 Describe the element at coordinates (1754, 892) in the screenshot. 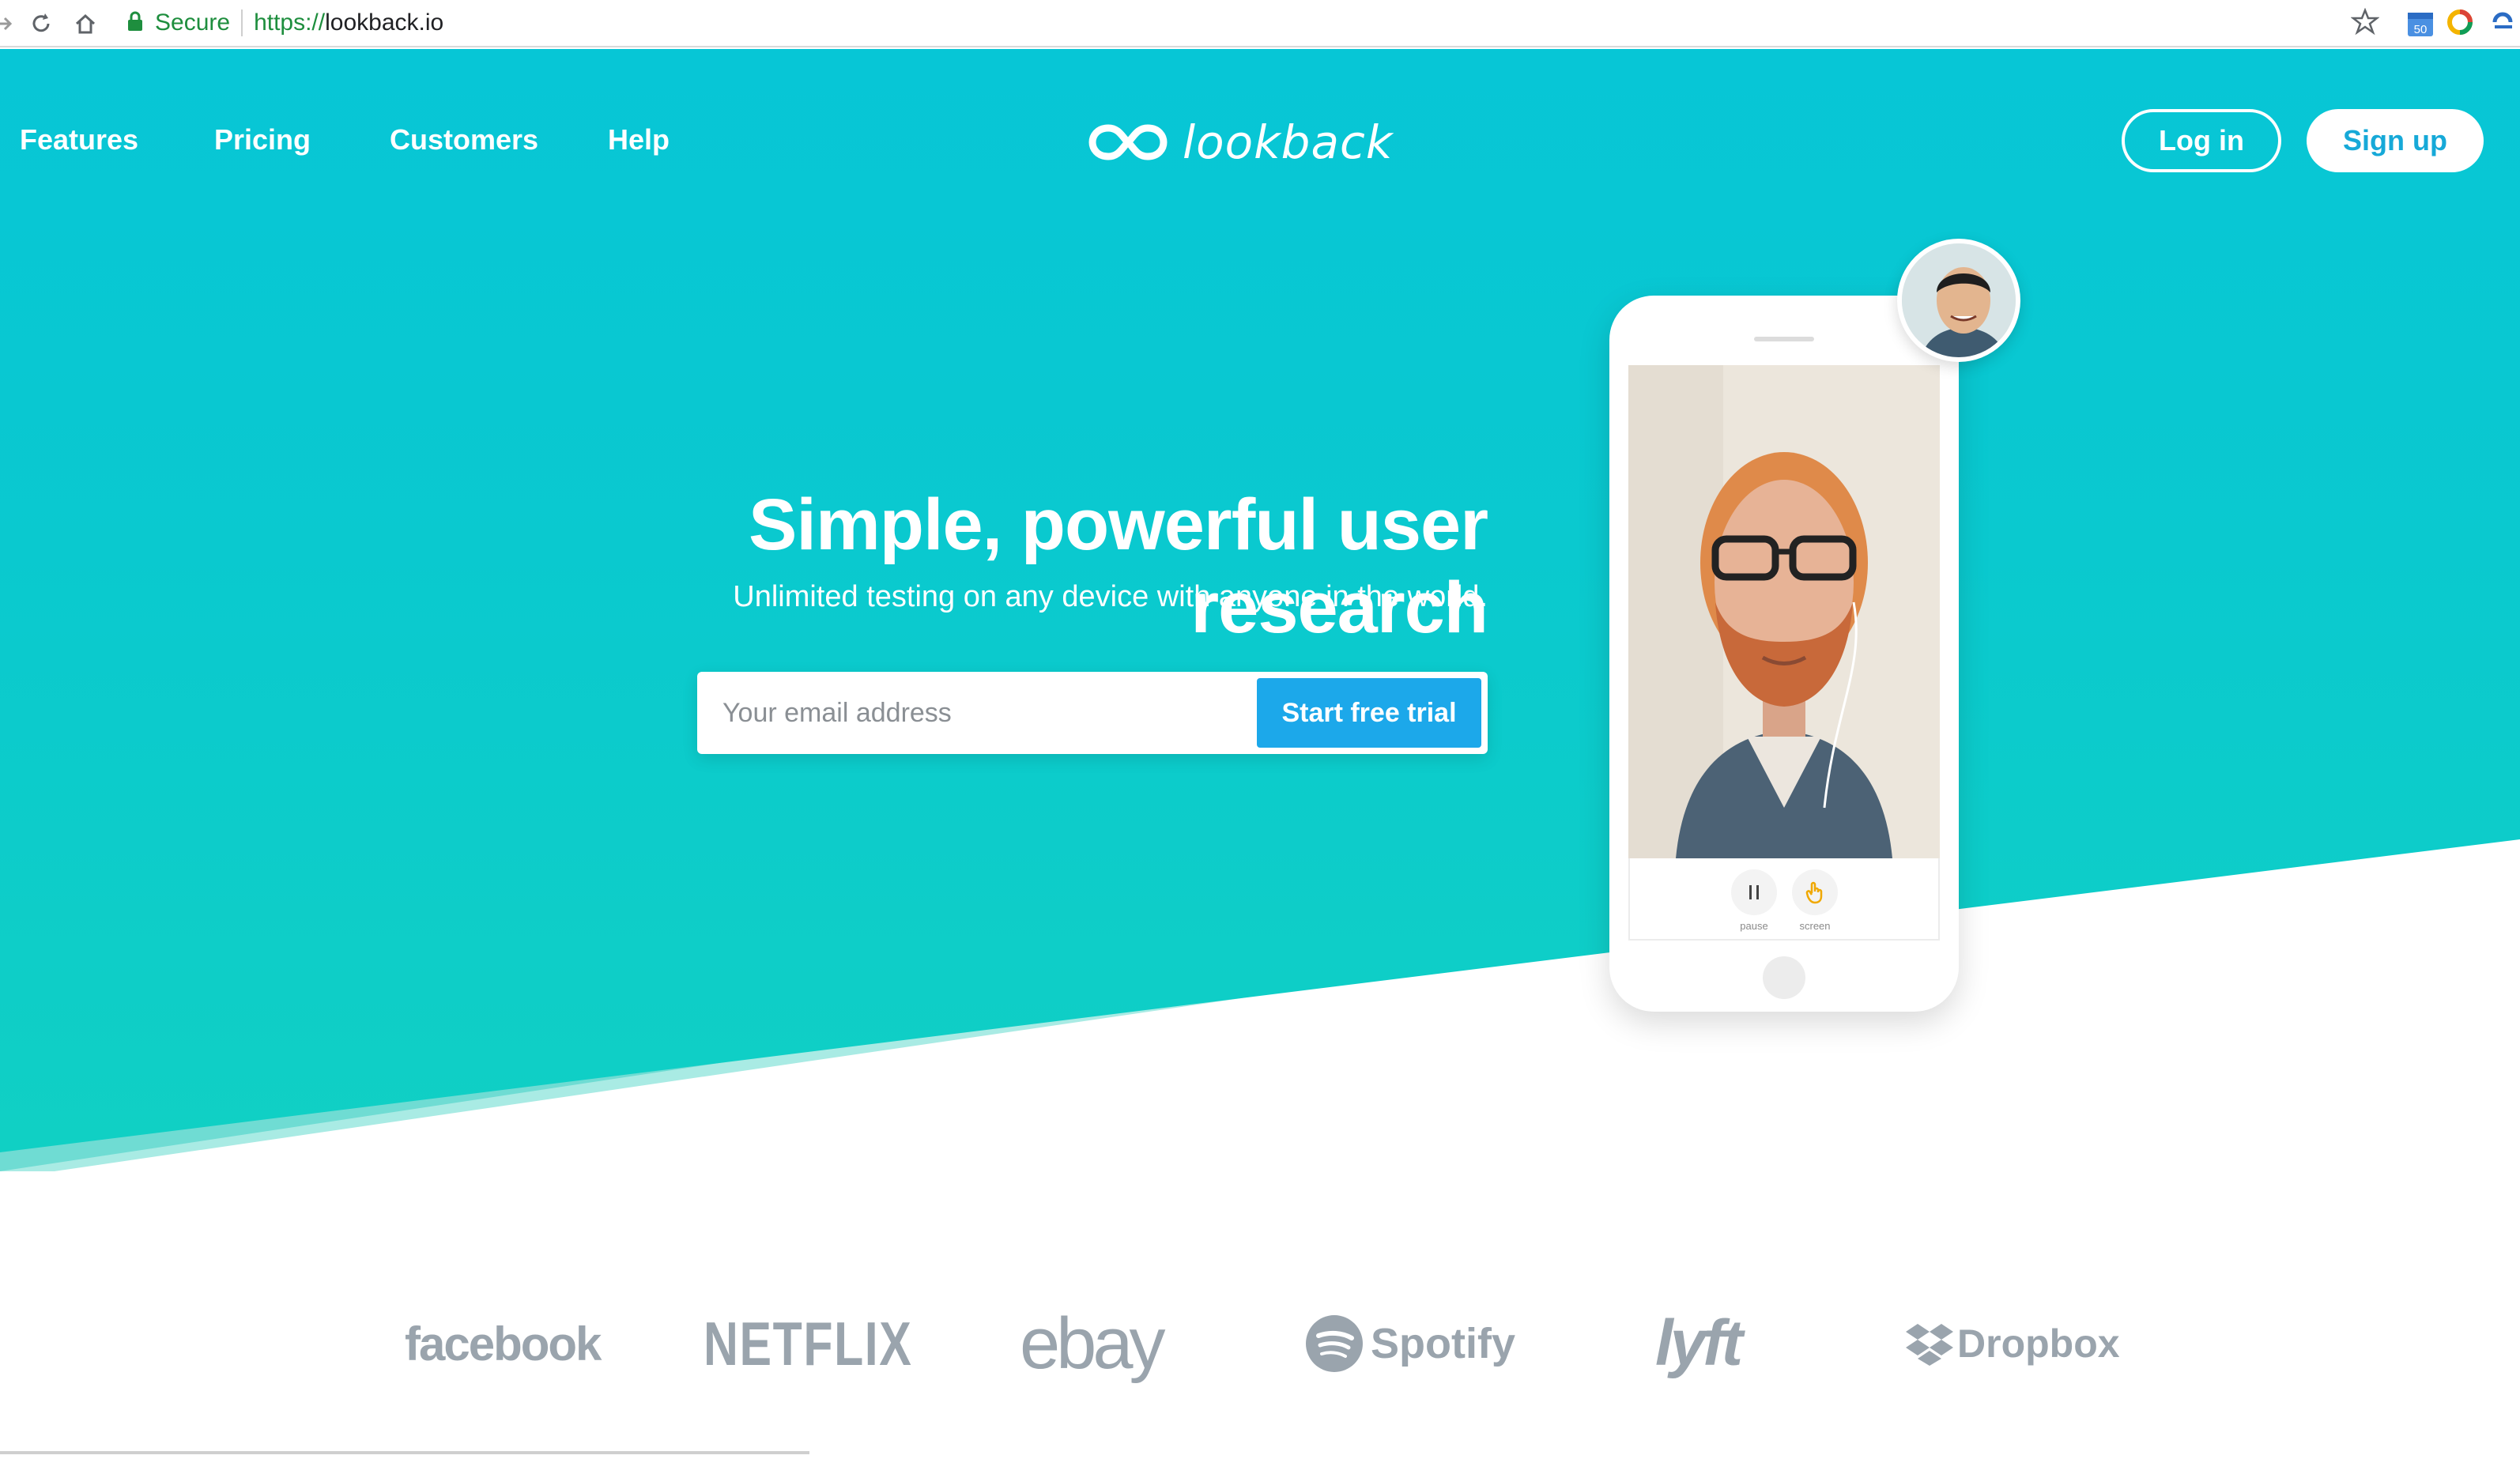

I see `pause-icon` at that location.